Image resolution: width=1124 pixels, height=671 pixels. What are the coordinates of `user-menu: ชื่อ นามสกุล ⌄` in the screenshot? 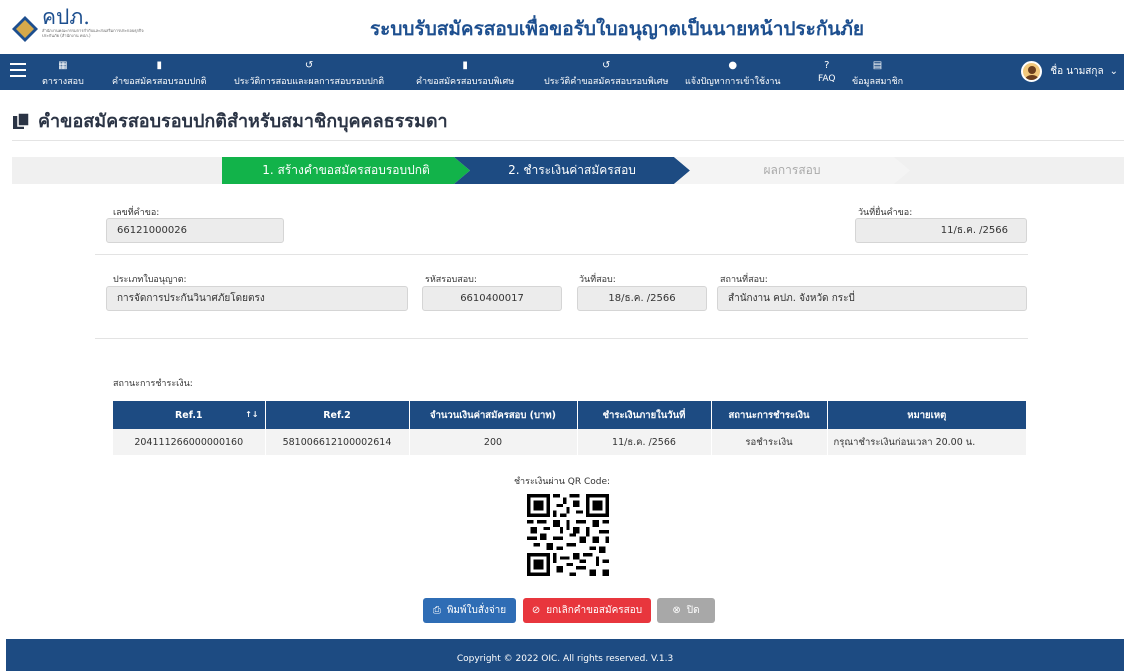 It's located at (1069, 71).